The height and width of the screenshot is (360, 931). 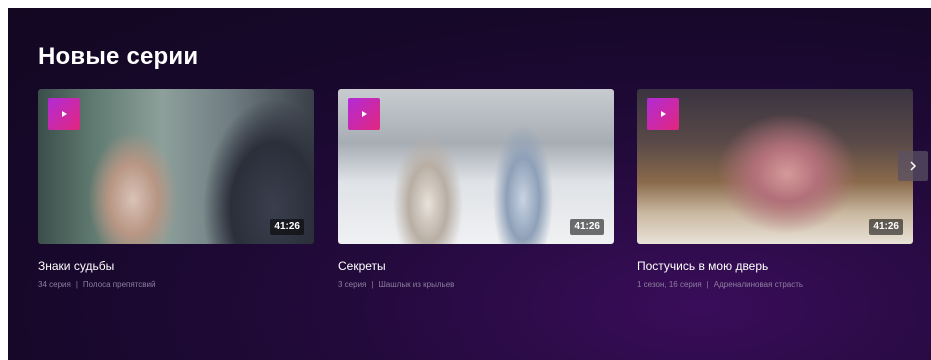 What do you see at coordinates (176, 266) in the screenshot?
I see `card-title: Знаки судьбы` at bounding box center [176, 266].